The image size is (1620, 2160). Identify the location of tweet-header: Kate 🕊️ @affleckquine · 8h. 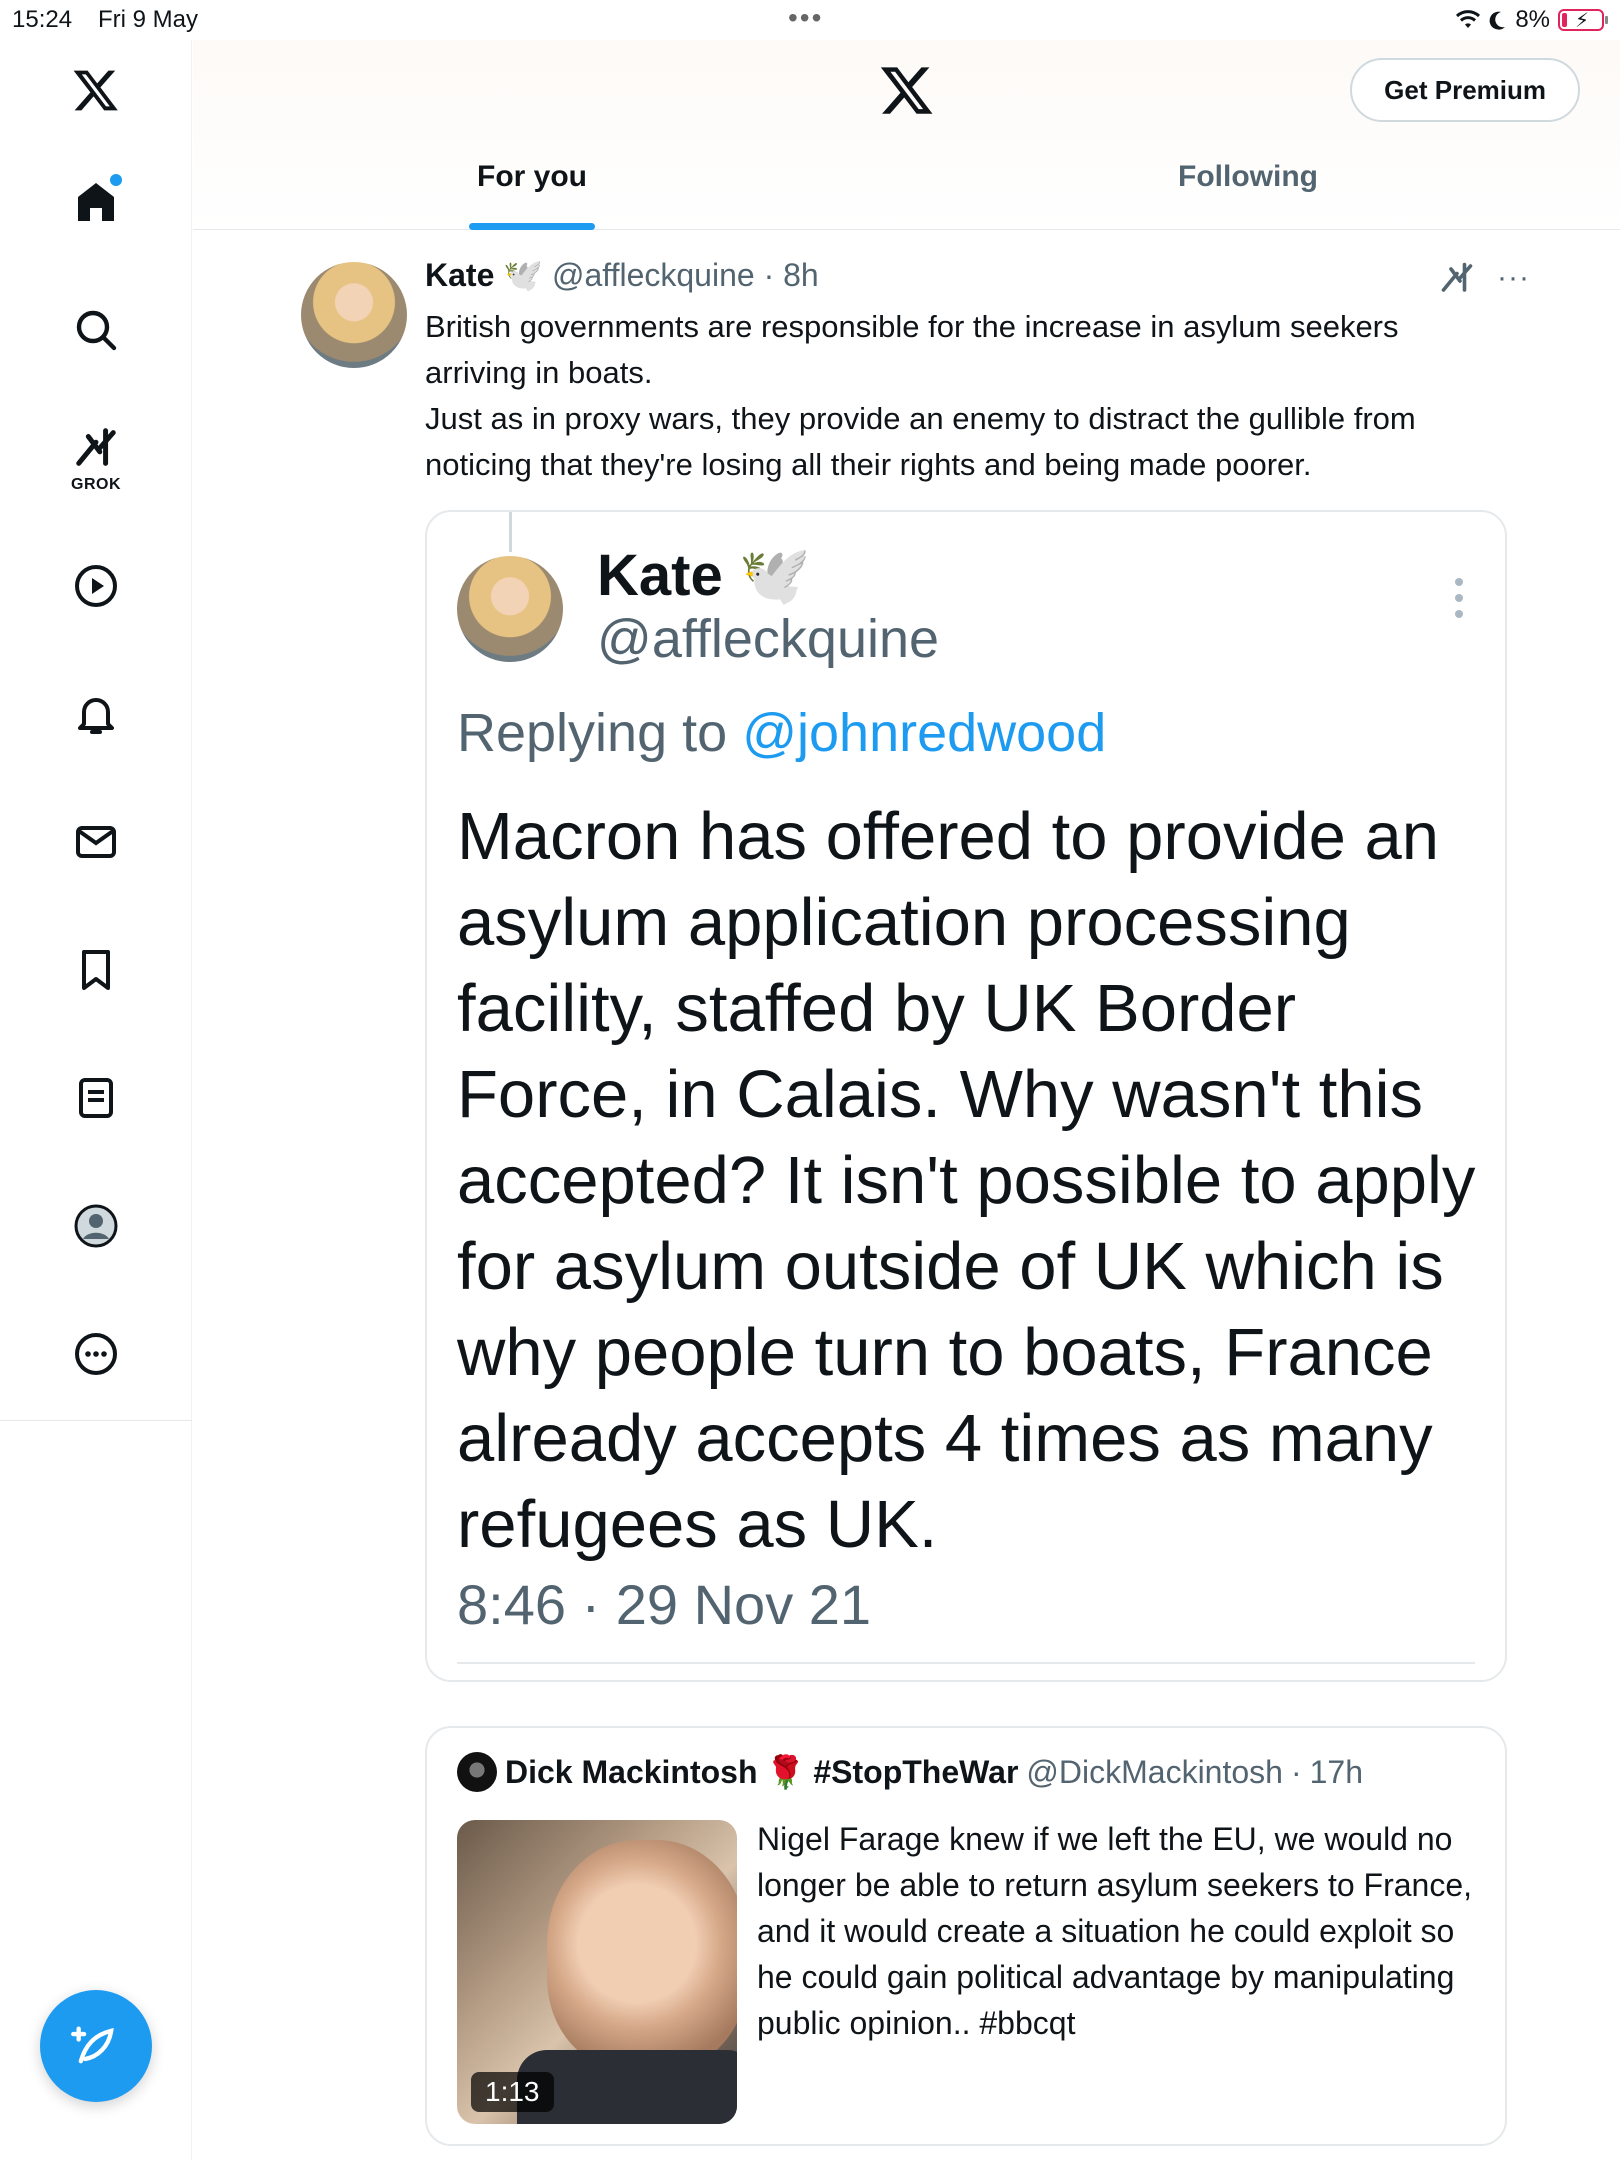
(622, 275).